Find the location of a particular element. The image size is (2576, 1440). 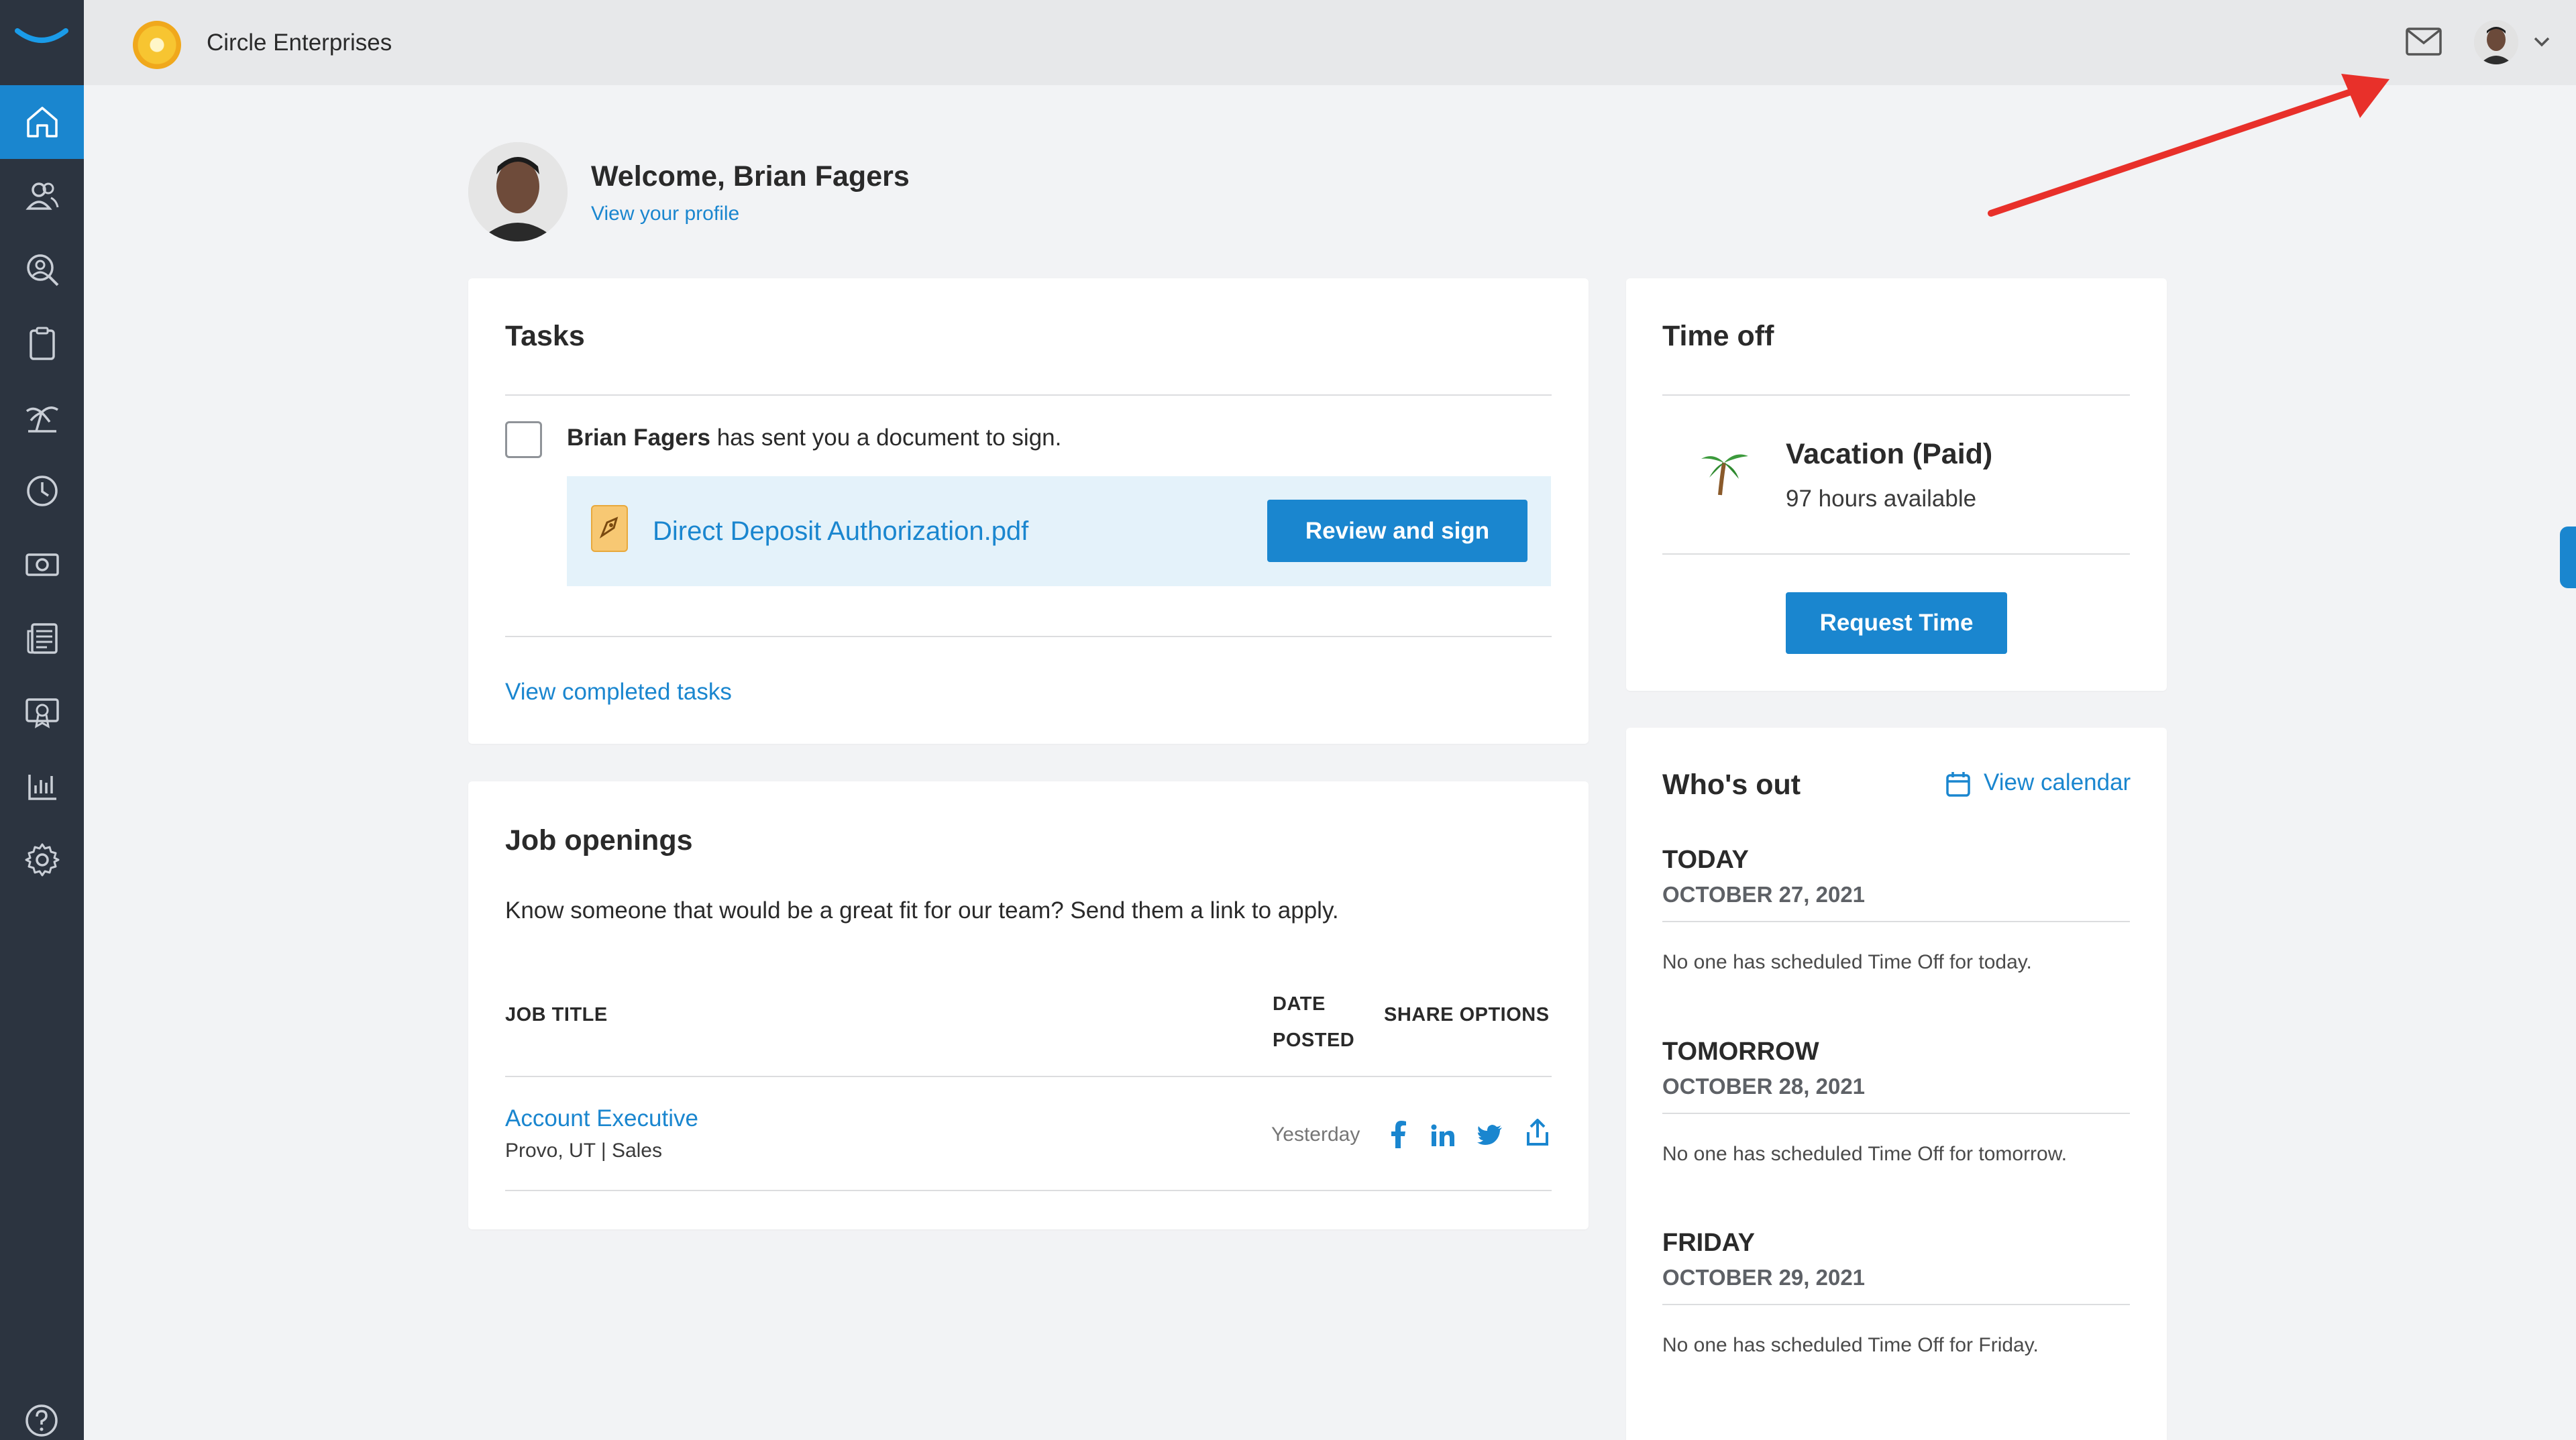

view-completed-tasks-link: View completed tasks is located at coordinates (618, 692).